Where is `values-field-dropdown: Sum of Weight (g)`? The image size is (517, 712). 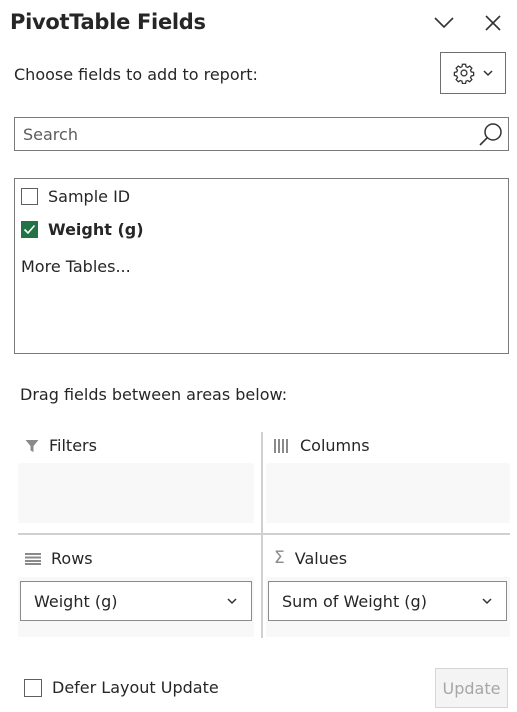
values-field-dropdown: Sum of Weight (g) is located at coordinates (387, 601).